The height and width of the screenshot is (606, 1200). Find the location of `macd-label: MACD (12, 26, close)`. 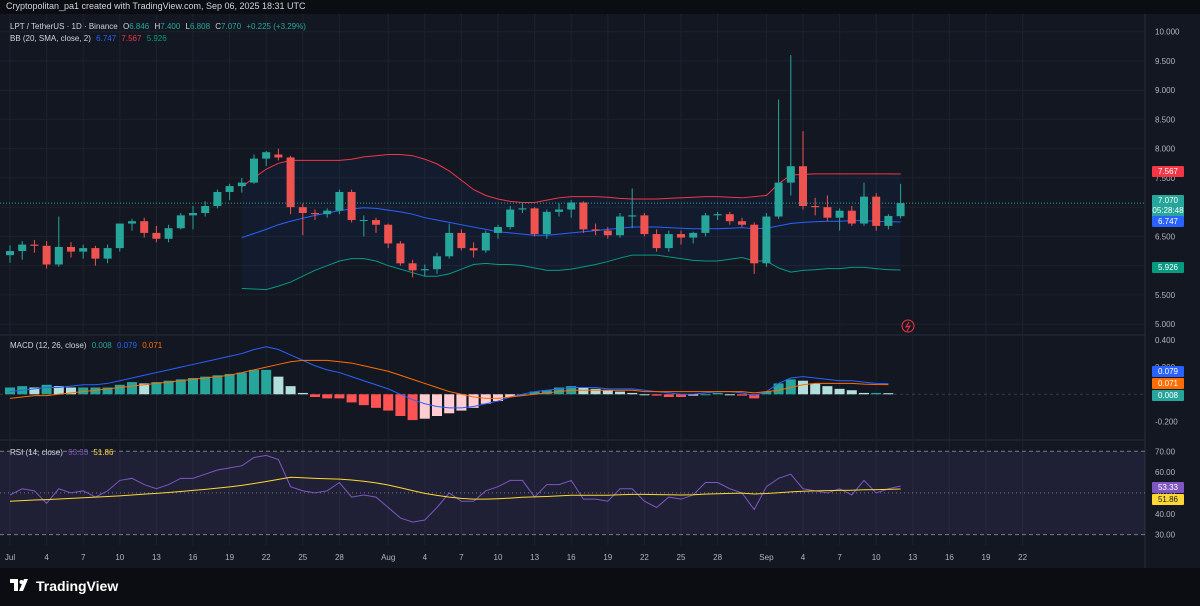

macd-label: MACD (12, 26, close) is located at coordinates (48, 345).